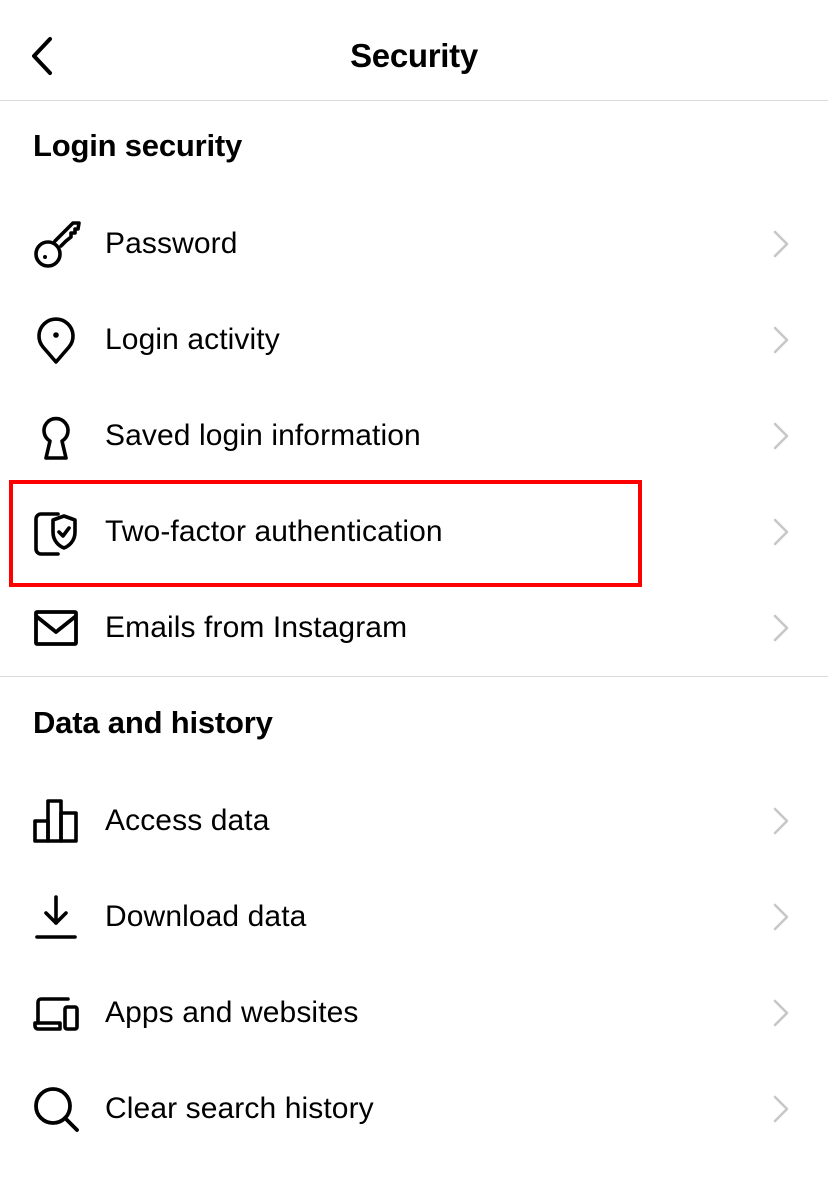  I want to click on menu-item-label: Emails from Instagram, so click(256, 627).